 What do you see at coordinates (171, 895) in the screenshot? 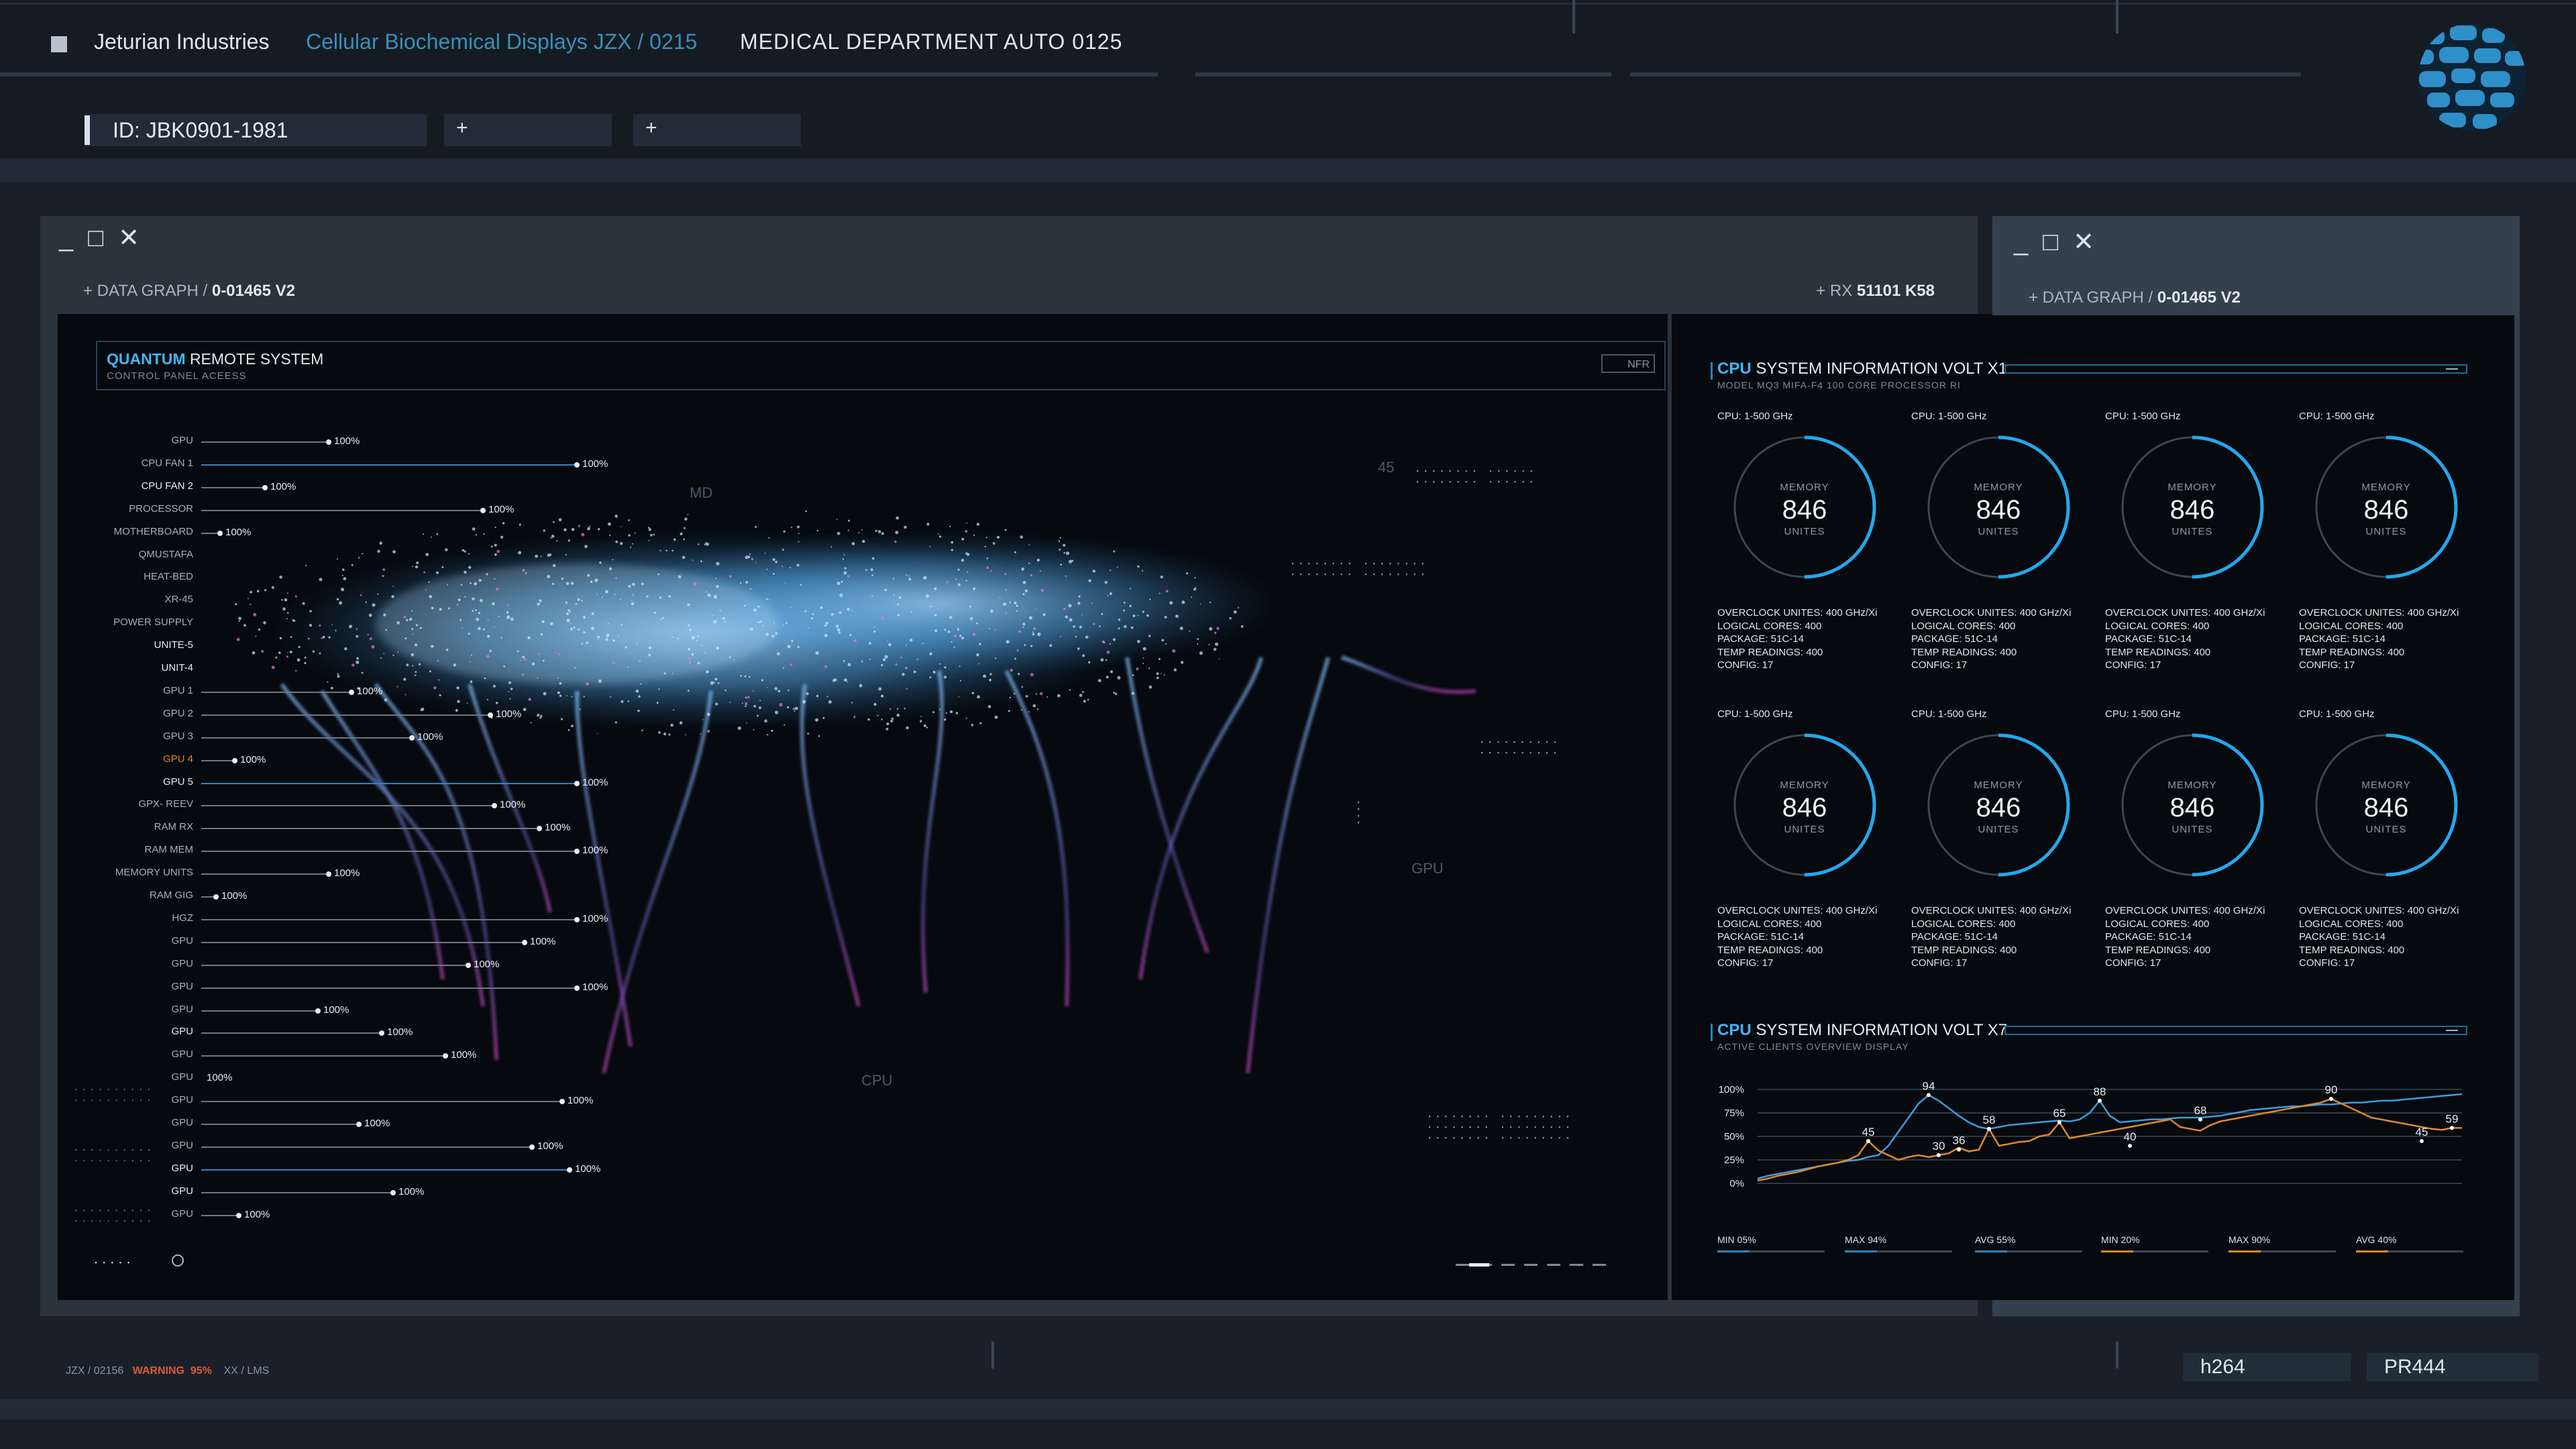
I see `component-name: RAM GIG` at bounding box center [171, 895].